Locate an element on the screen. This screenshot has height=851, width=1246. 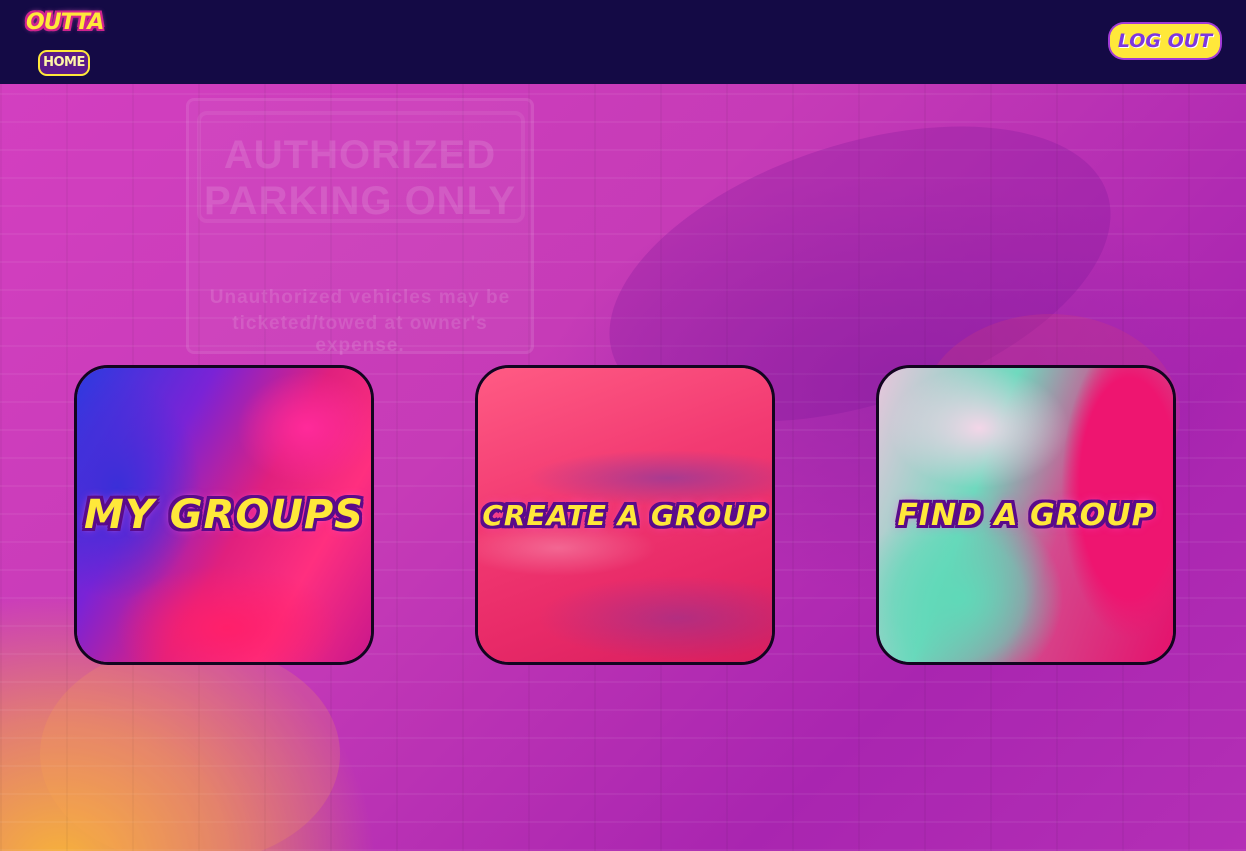
logo-home-text: HOME is located at coordinates (64, 63).